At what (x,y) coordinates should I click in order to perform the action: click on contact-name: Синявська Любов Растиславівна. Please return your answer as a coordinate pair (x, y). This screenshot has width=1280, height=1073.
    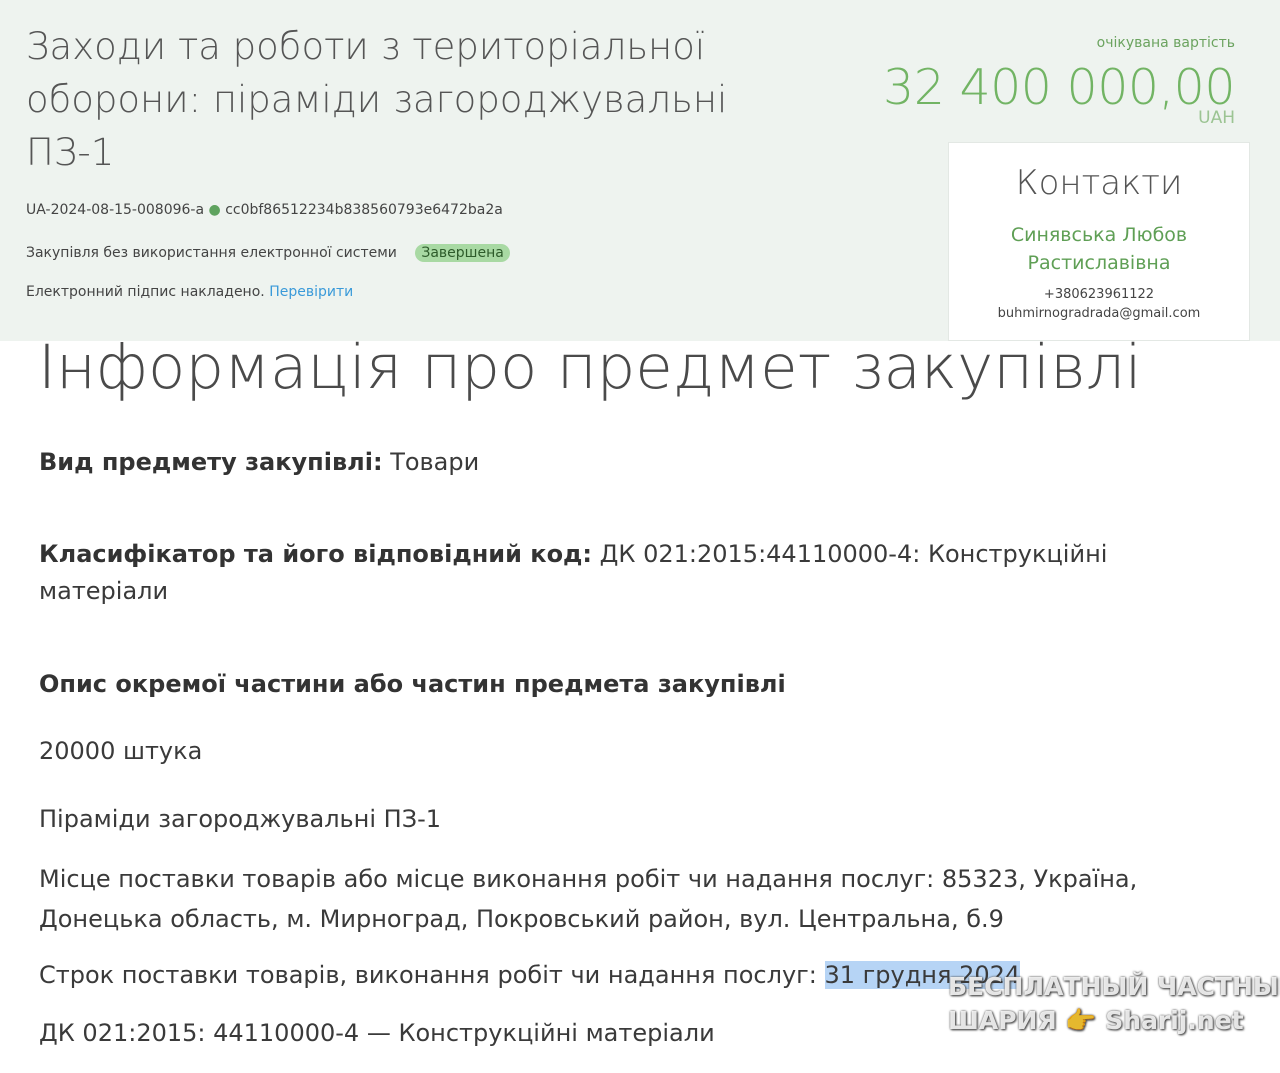
    Looking at the image, I should click on (1099, 249).